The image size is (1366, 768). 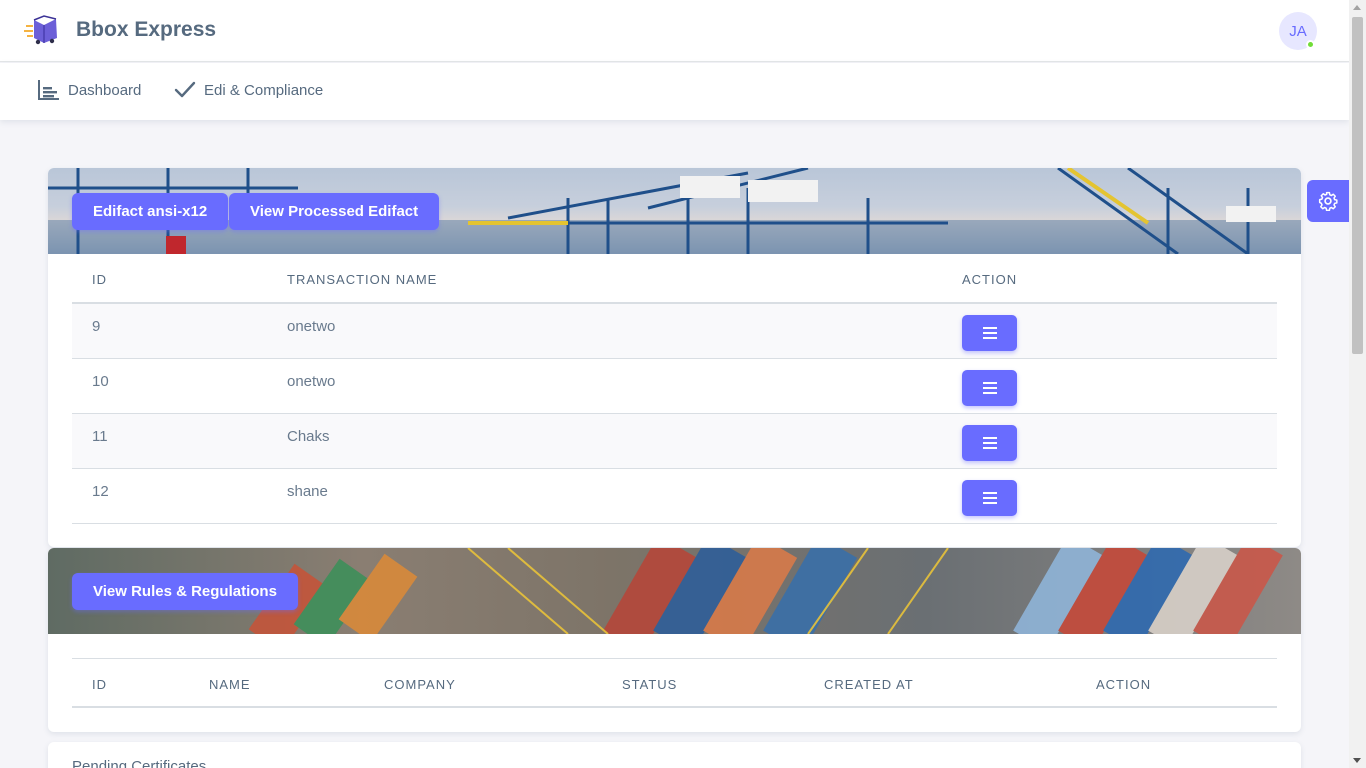 What do you see at coordinates (674, 91) in the screenshot?
I see `horizontal-menu: Dashboard Edi & Compliance` at bounding box center [674, 91].